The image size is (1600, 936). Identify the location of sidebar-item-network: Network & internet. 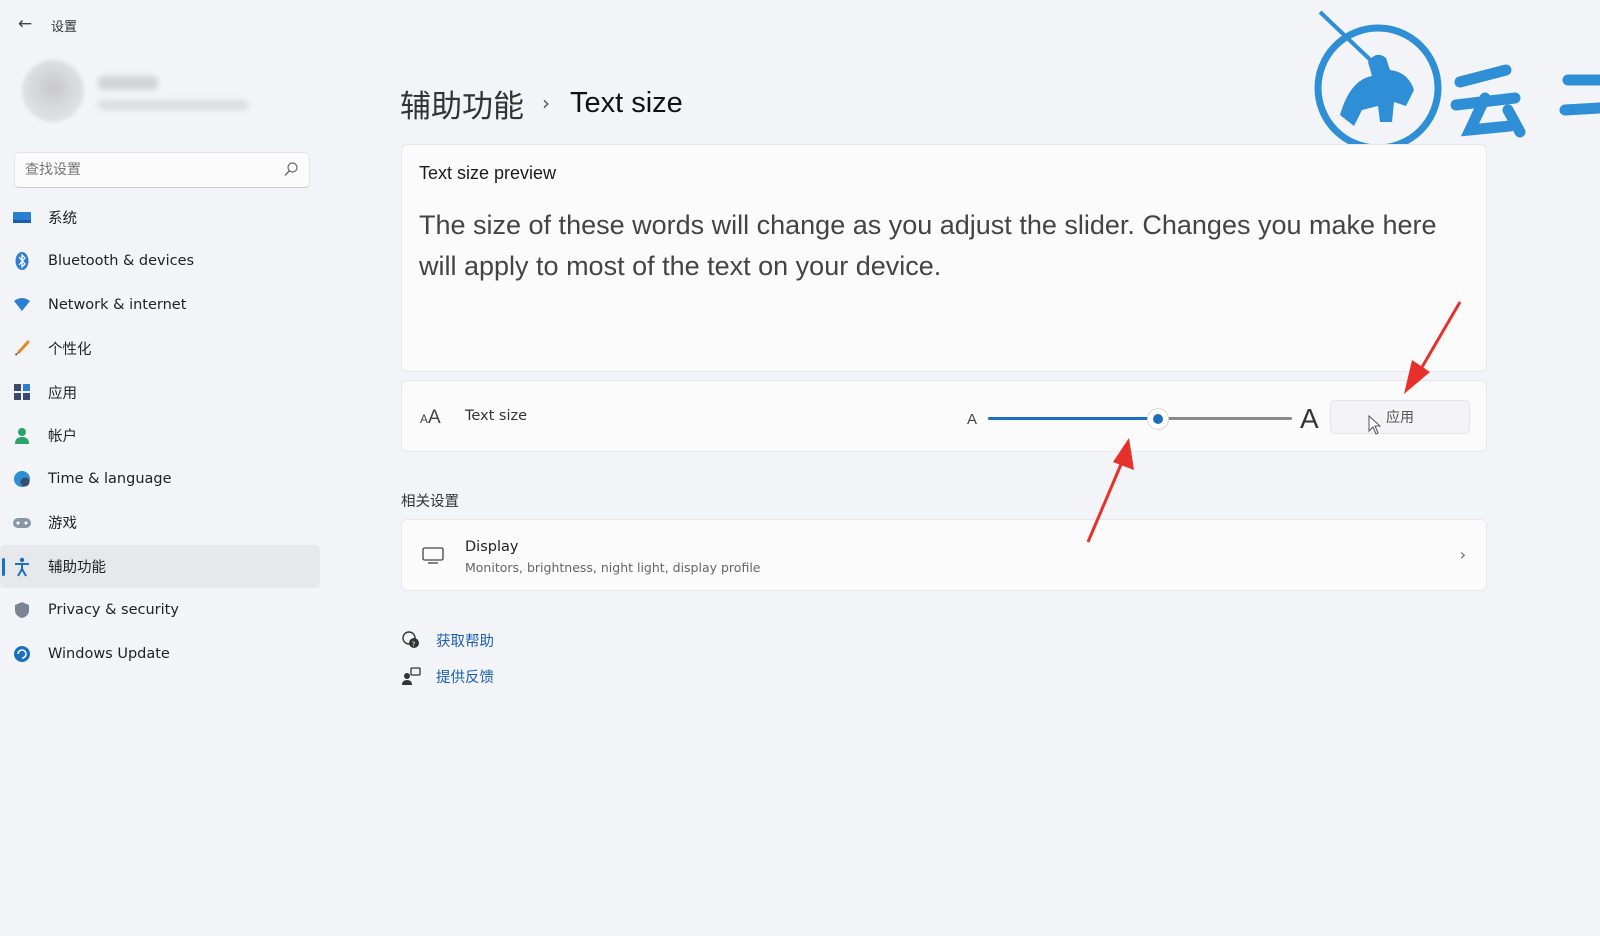
(161, 305).